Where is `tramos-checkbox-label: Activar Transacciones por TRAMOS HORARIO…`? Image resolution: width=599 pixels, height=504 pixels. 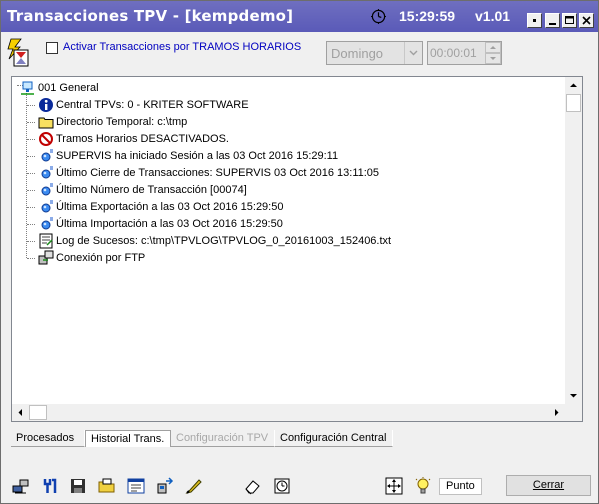
tramos-checkbox-label: Activar Transacciones por TRAMOS HORARIO… is located at coordinates (182, 47).